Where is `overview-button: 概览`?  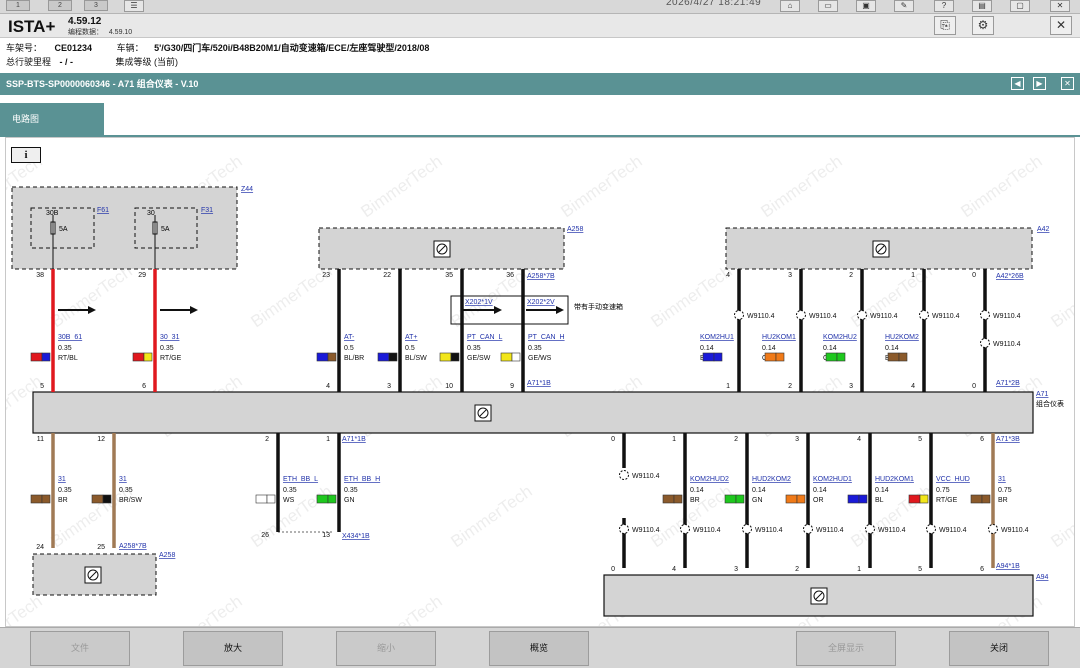 overview-button: 概览 is located at coordinates (539, 648).